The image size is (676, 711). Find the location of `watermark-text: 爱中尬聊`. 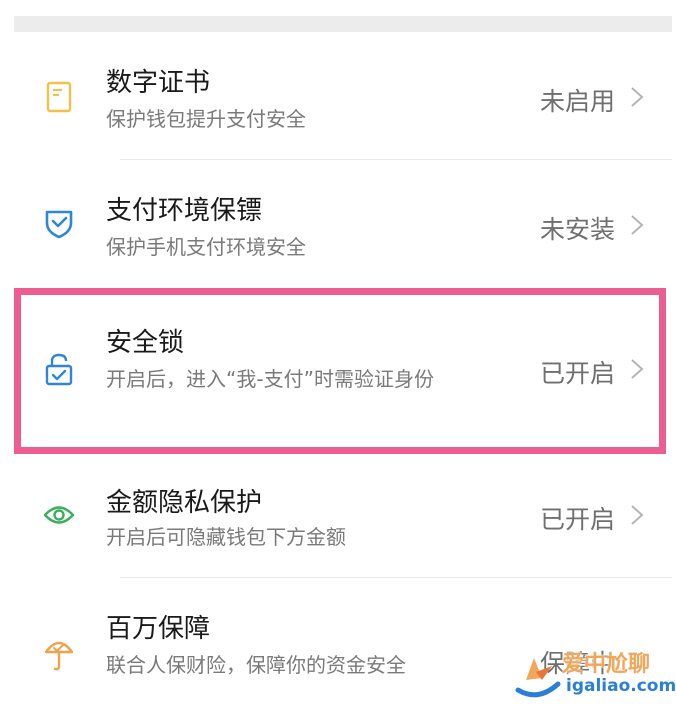

watermark-text: 爱中尬聊 is located at coordinates (606, 664).